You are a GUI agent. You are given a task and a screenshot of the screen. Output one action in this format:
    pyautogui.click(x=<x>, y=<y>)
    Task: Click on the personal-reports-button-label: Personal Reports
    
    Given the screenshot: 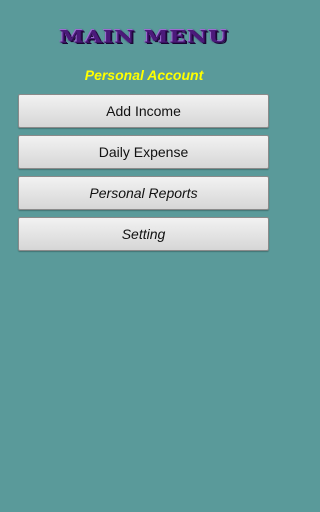 What is the action you would take?
    pyautogui.click(x=143, y=193)
    